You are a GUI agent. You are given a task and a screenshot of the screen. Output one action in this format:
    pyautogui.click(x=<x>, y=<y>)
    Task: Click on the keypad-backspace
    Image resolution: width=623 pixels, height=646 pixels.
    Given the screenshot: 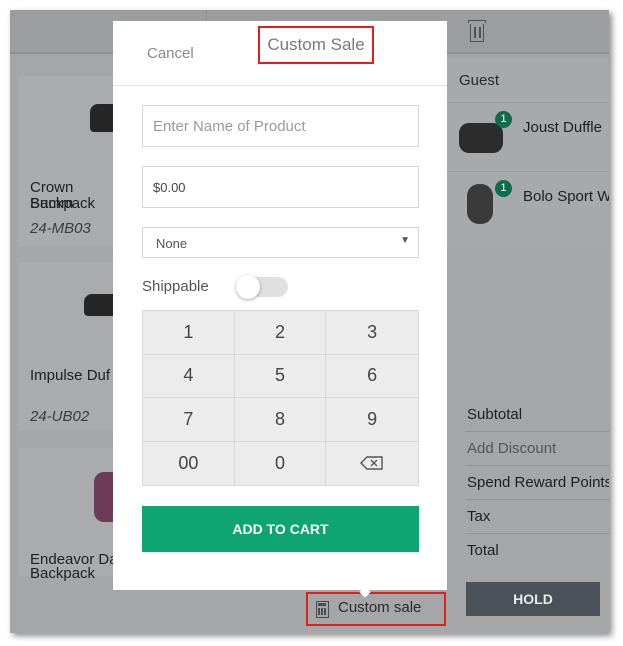 What is the action you would take?
    pyautogui.click(x=372, y=463)
    